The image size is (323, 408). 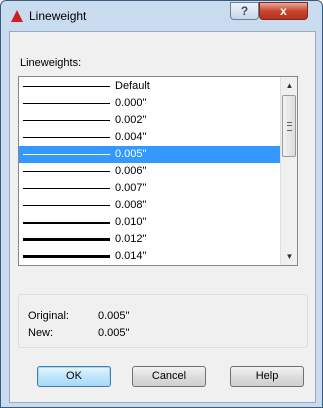 I want to click on scroll-up-arrow-icon: ▲, so click(x=289, y=85).